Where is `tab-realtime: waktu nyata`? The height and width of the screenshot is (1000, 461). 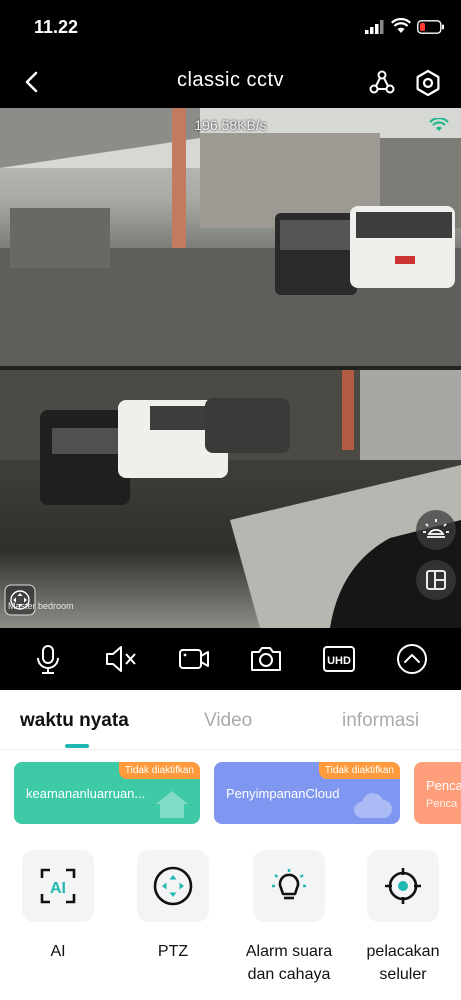
tab-realtime: waktu nyata is located at coordinates (74, 721).